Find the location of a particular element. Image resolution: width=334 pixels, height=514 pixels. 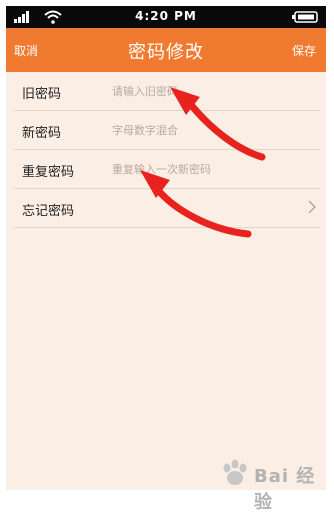

new-password-input is located at coordinates (212, 130).